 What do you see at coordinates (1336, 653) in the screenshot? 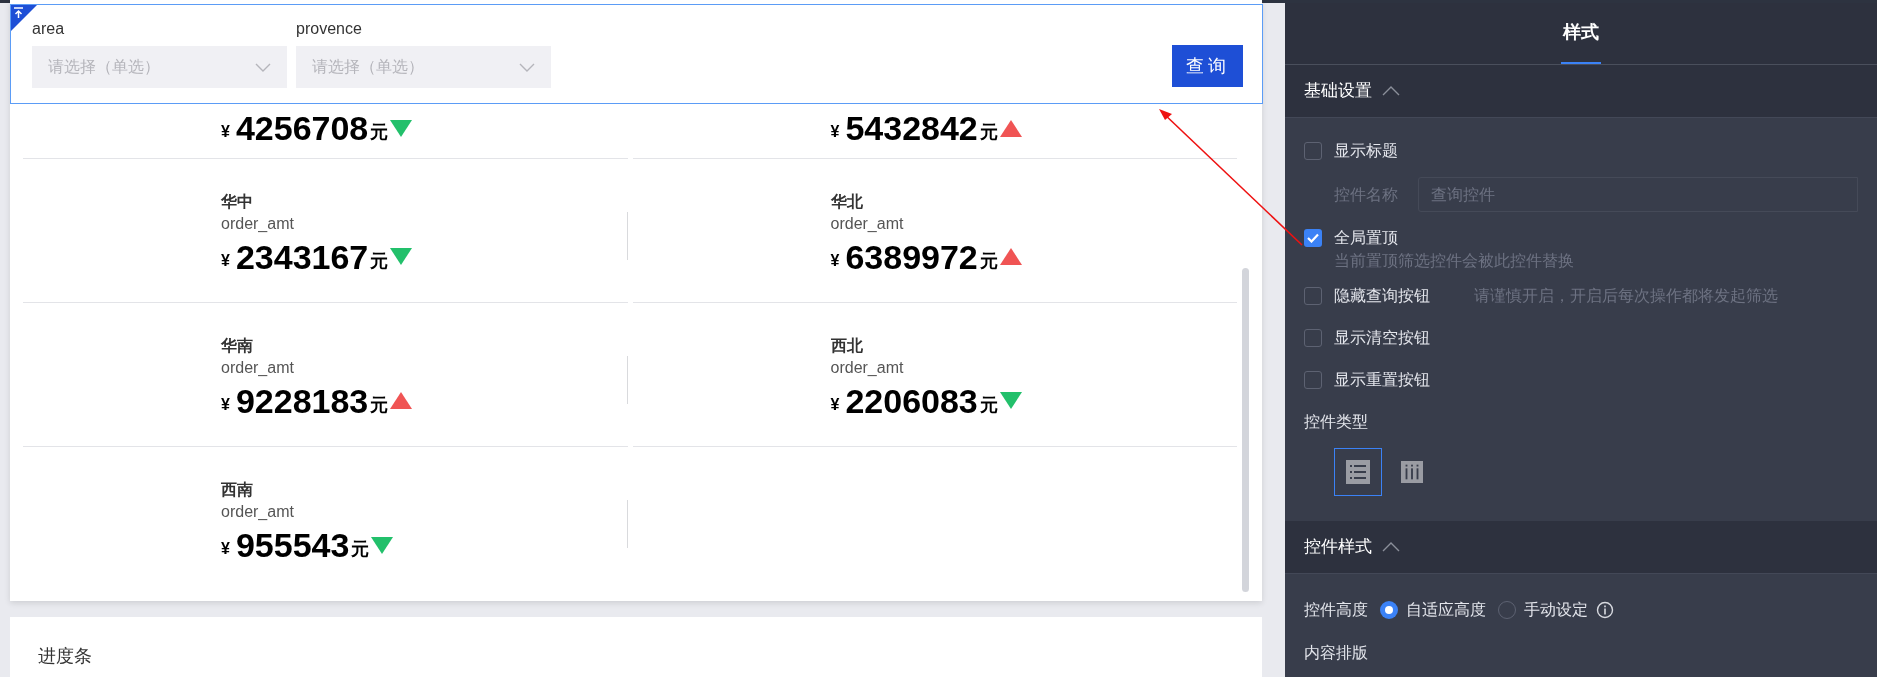
I see `section-label: 内容排版` at bounding box center [1336, 653].